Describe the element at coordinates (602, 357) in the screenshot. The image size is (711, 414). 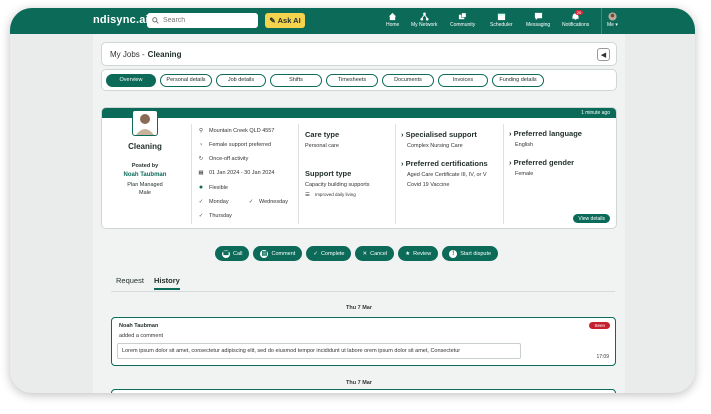
I see `comment-time: 17:09` at that location.